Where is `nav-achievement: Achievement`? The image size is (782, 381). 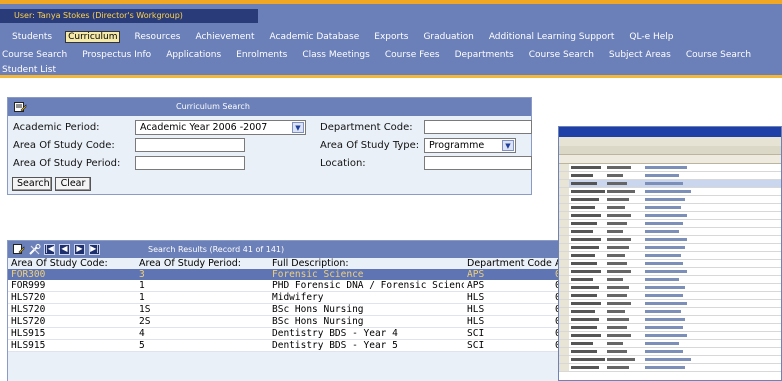
nav-achievement: Achievement is located at coordinates (222, 37).